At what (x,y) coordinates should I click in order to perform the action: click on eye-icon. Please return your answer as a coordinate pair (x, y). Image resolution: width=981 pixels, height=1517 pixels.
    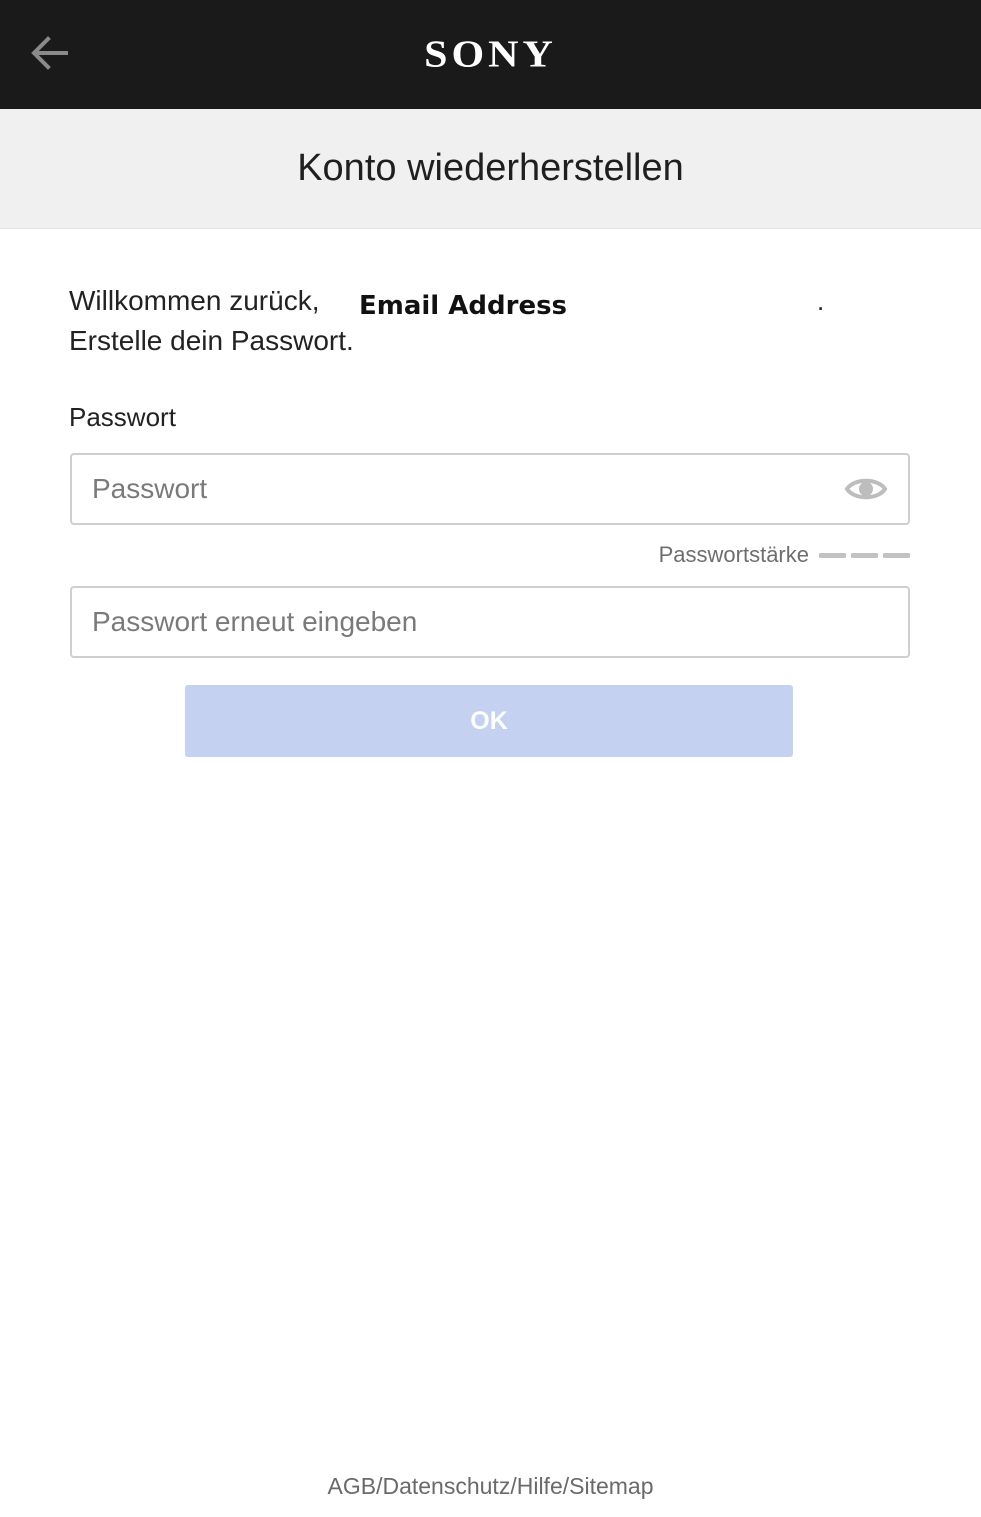
    Looking at the image, I should click on (866, 489).